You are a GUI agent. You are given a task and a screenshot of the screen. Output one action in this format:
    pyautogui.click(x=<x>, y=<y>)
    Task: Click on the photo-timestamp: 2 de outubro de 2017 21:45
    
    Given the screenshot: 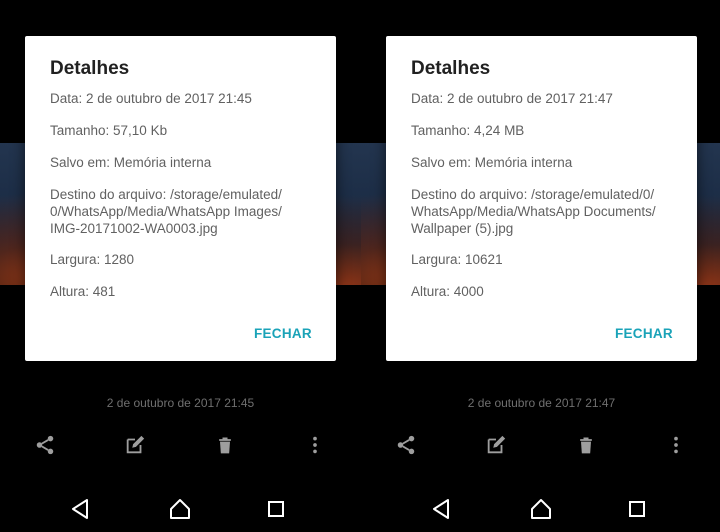 What is the action you would take?
    pyautogui.click(x=180, y=403)
    